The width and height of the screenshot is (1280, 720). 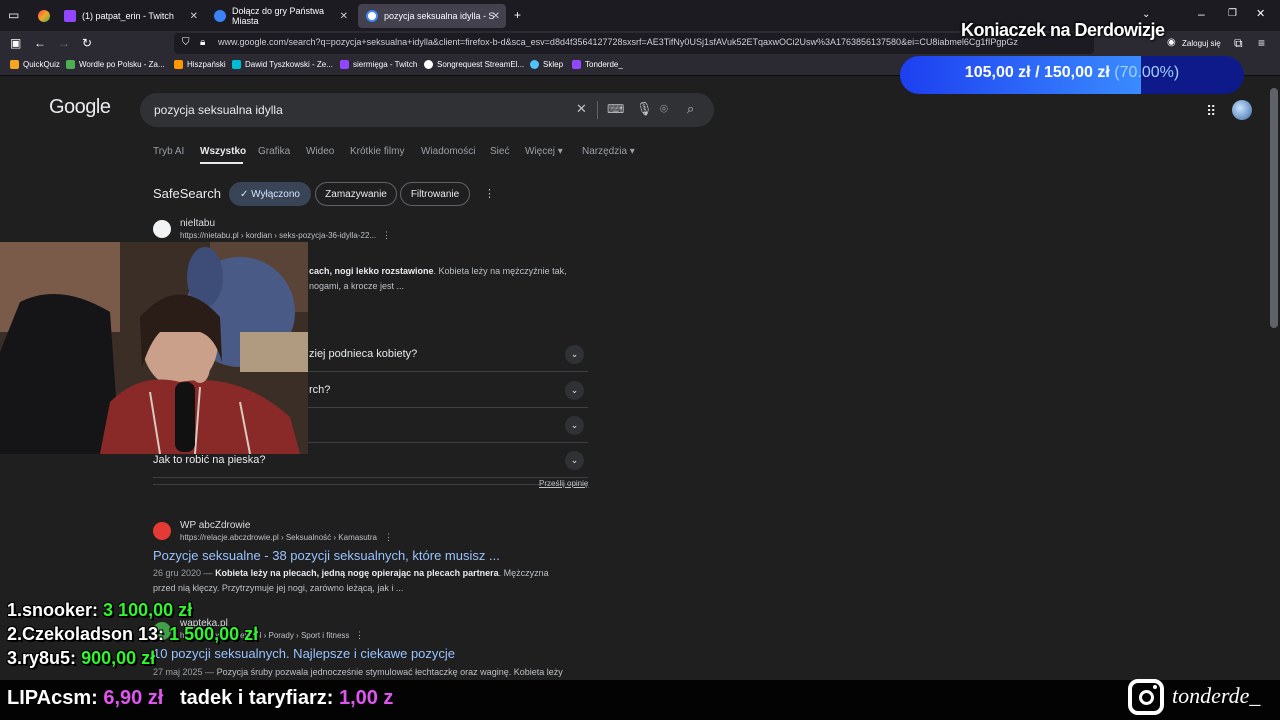 What do you see at coordinates (427, 110) in the screenshot?
I see `search-box: pozycja seksualna idylla ✕ ⌨ 🎙︎ ⌾ ⌕` at bounding box center [427, 110].